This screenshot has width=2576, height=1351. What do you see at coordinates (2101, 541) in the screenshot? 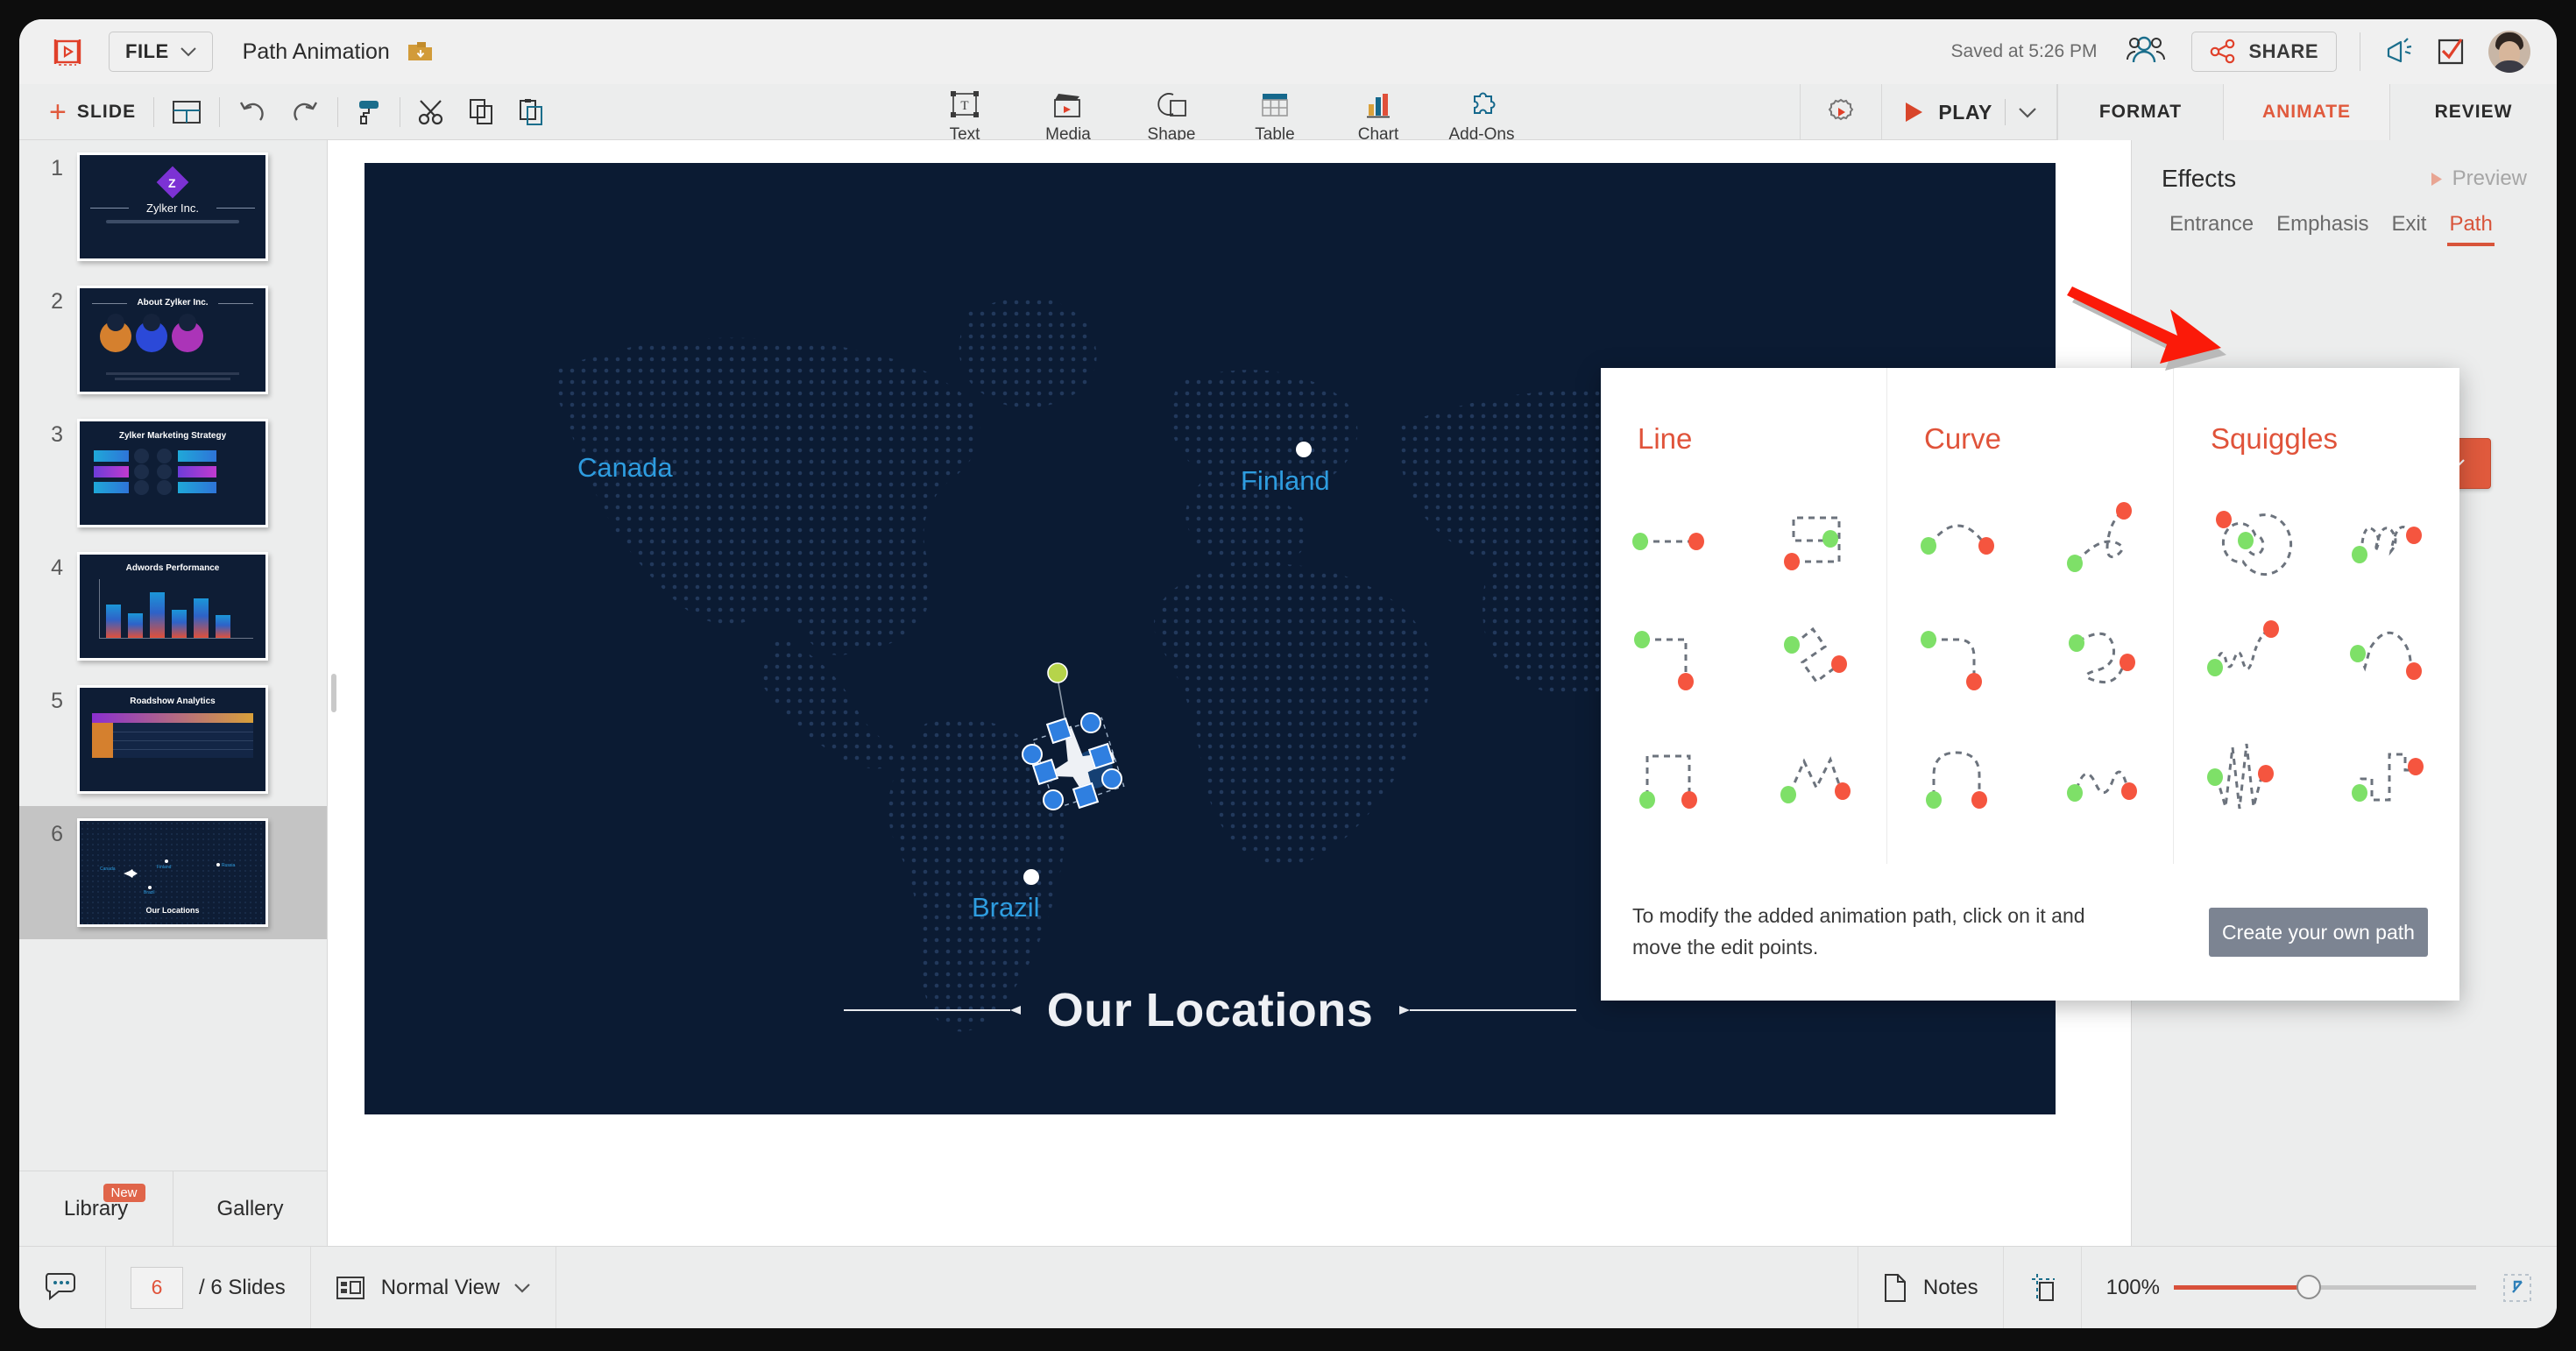
I see `curve-loop-path` at bounding box center [2101, 541].